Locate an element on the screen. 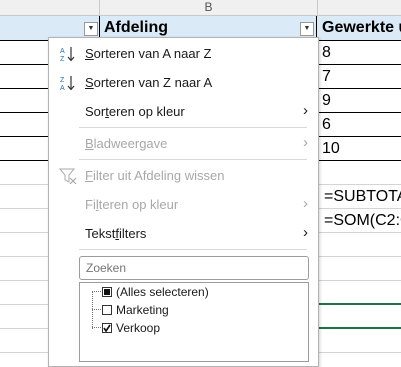 The height and width of the screenshot is (367, 401). checkbox-mixed is located at coordinates (107, 292).